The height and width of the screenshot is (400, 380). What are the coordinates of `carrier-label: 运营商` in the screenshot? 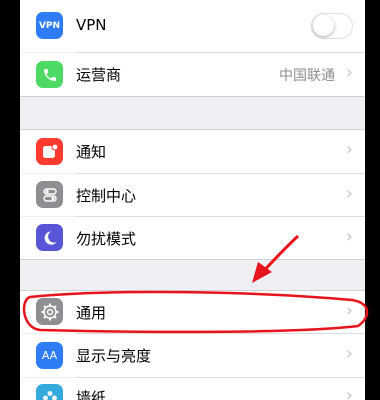 It's located at (99, 75).